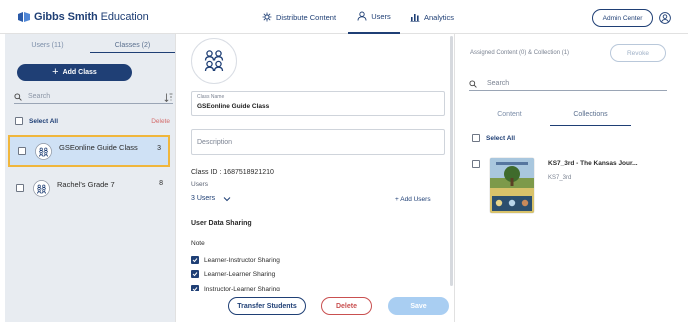 This screenshot has height=327, width=688. What do you see at coordinates (233, 106) in the screenshot?
I see `class-name-value: GSEonline Guide Class` at bounding box center [233, 106].